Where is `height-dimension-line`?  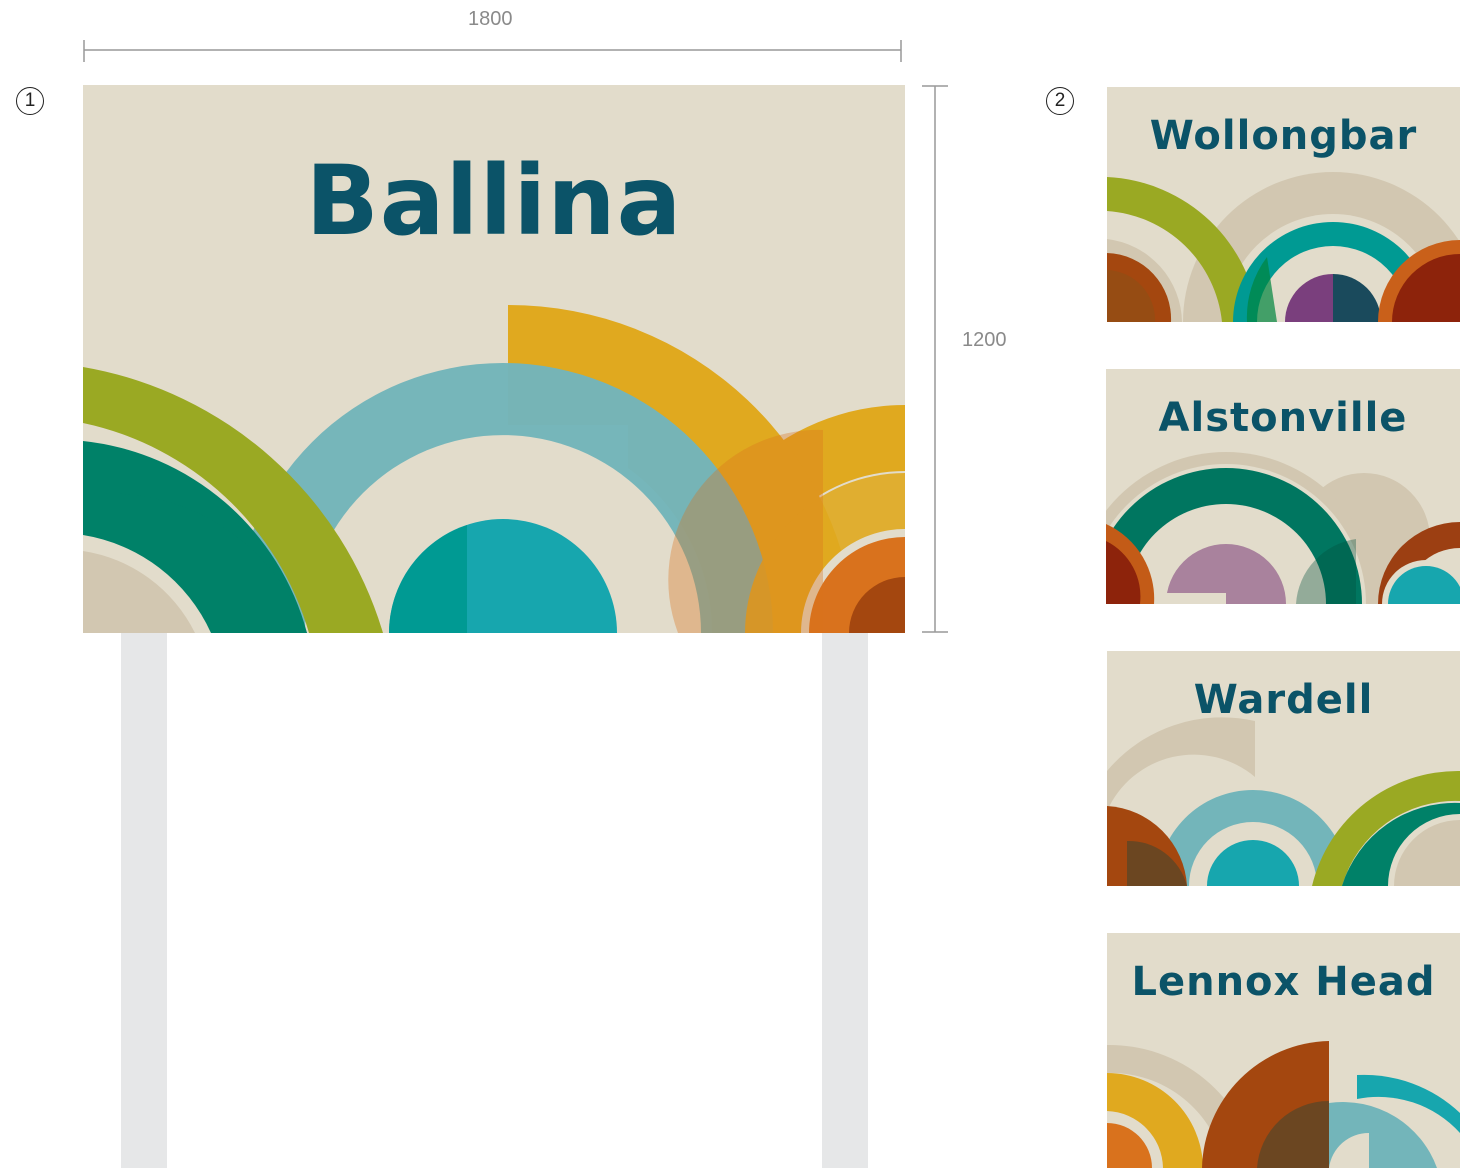 height-dimension-line is located at coordinates (935, 359).